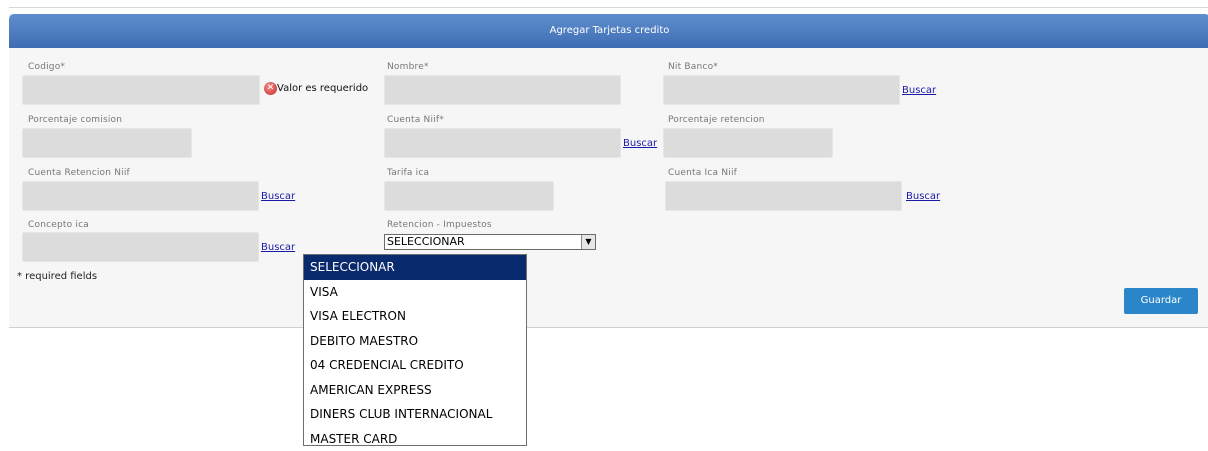 The image size is (1208, 451). Describe the element at coordinates (919, 90) in the screenshot. I see `nit-banco-buscar-link: Buscar` at that location.